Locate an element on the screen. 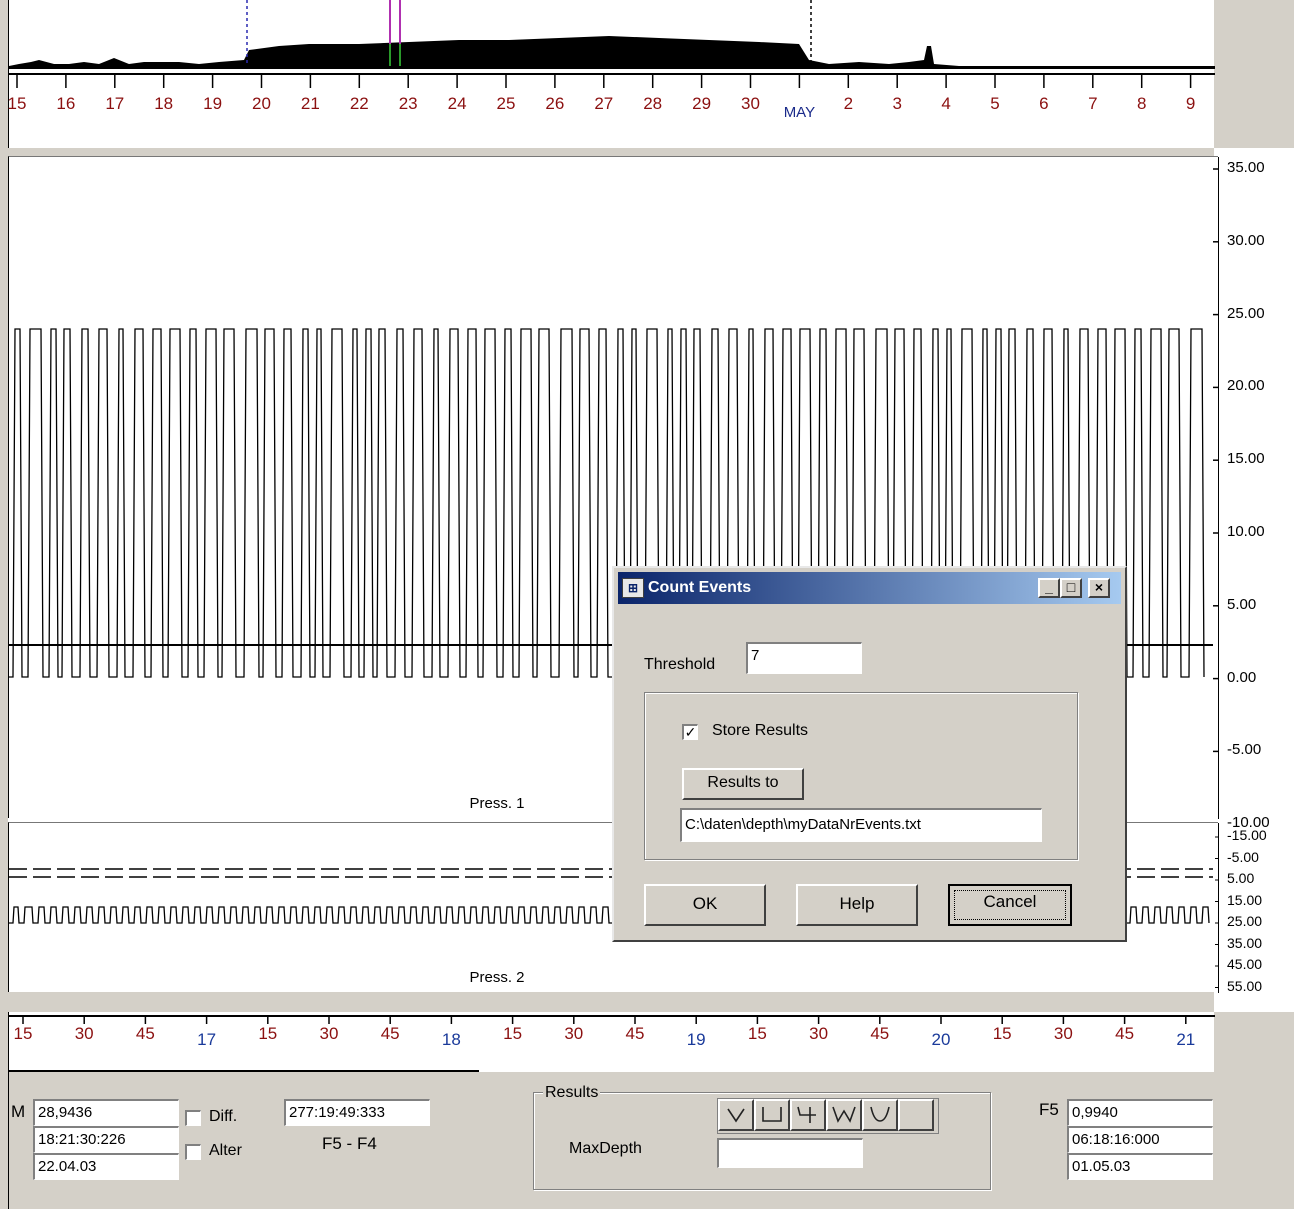 The height and width of the screenshot is (1209, 1294). overview-date-label: 30 is located at coordinates (750, 103).